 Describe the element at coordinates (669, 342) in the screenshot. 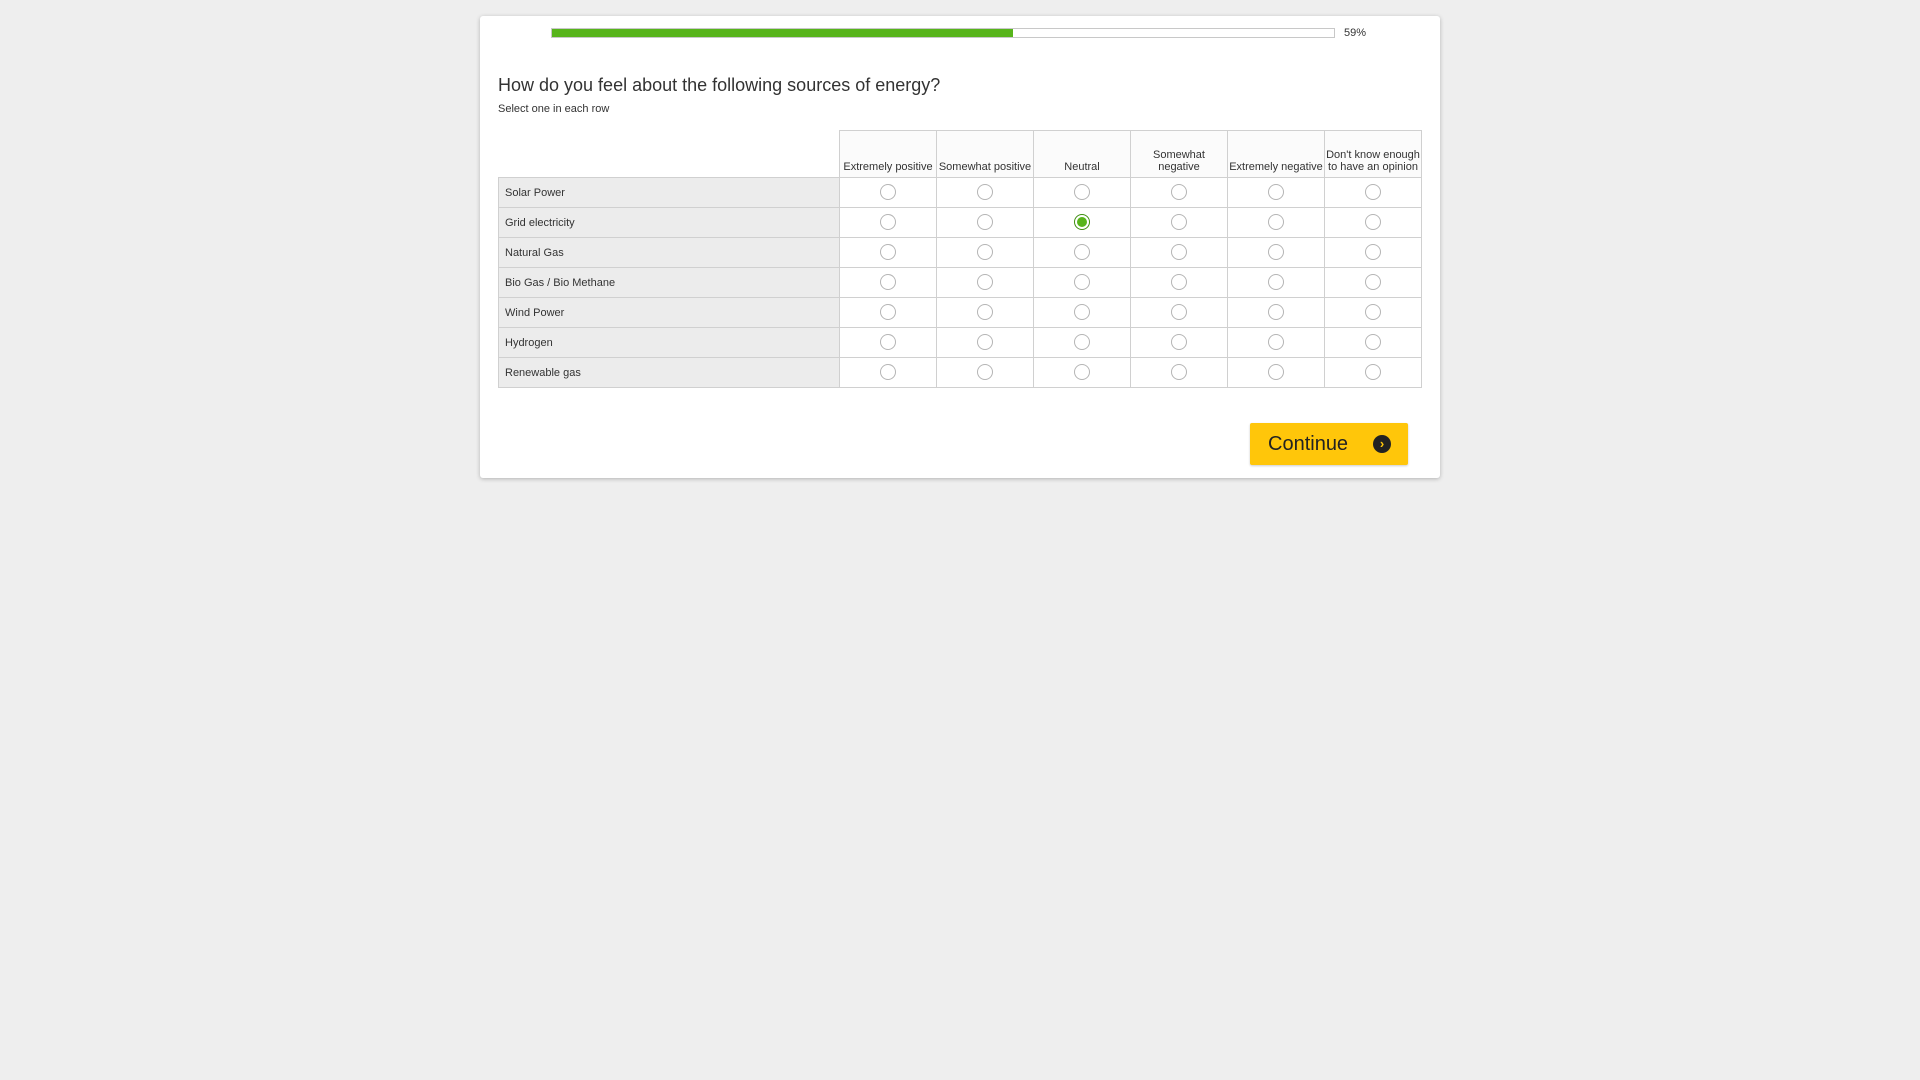

I see `row-label: Hydrogen` at that location.